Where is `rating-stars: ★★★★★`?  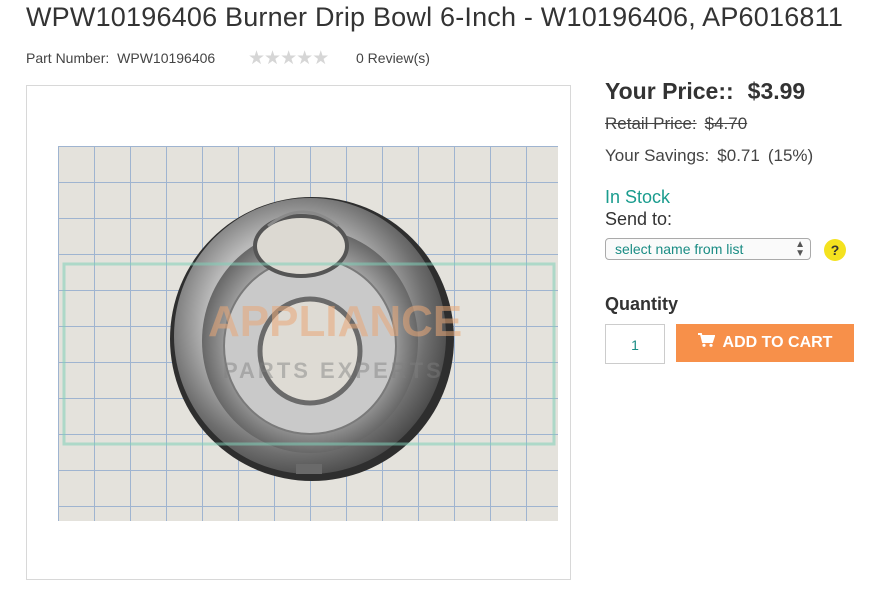 rating-stars: ★★★★★ is located at coordinates (288, 58).